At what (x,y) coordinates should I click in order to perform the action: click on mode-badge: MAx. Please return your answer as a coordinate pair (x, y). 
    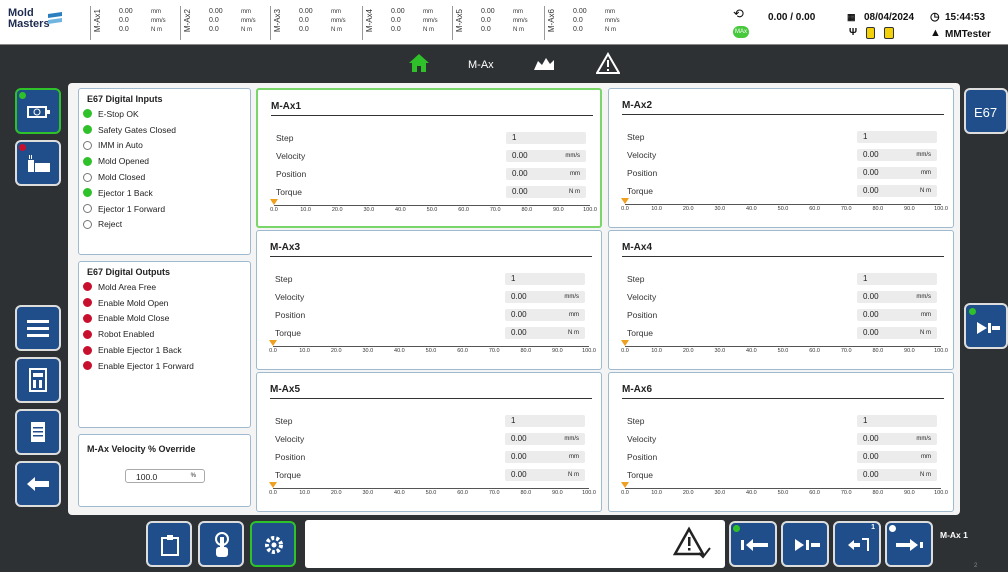
    Looking at the image, I should click on (741, 32).